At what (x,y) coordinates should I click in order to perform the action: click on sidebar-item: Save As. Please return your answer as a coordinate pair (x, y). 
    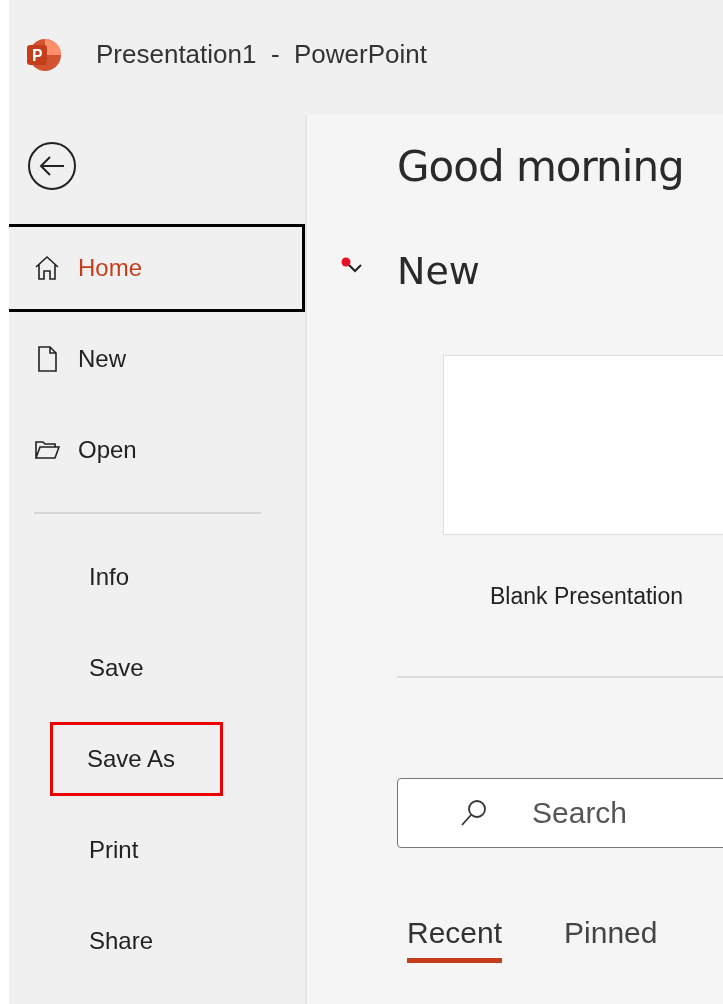
    Looking at the image, I should click on (137, 758).